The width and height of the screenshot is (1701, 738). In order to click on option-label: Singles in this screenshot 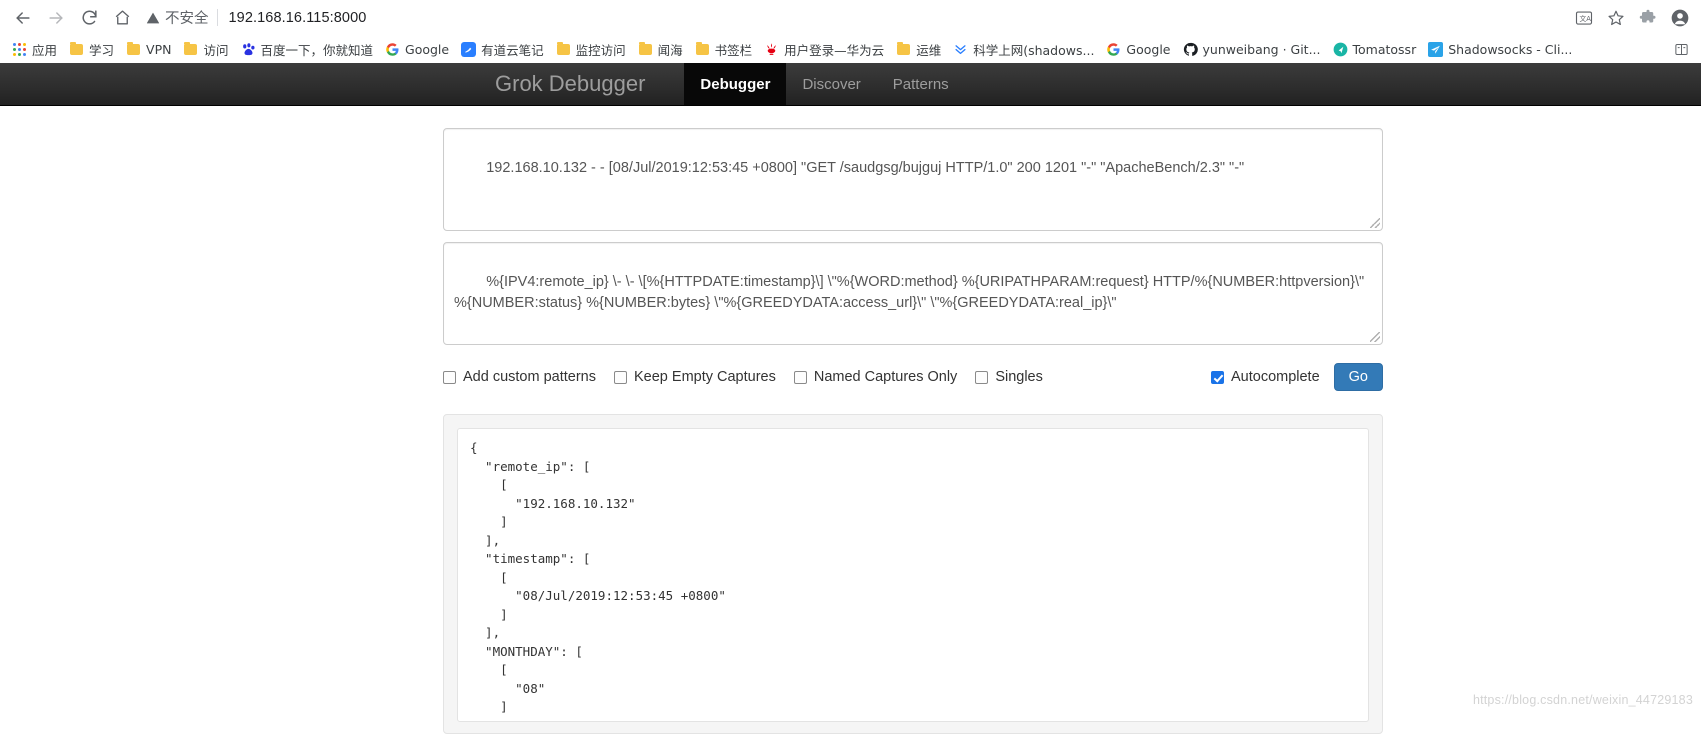, I will do `click(1019, 377)`.